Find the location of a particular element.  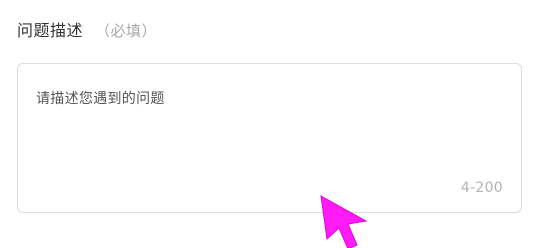

field-label-row: 问题描述 （必填） is located at coordinates (87, 30).